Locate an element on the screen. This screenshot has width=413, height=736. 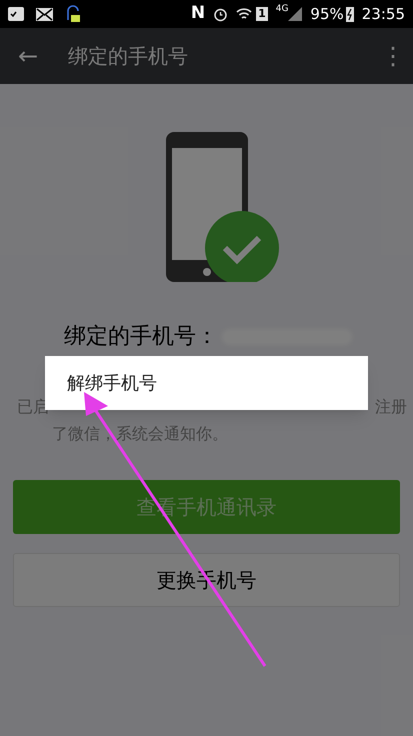
window-title: 绑定的手机号 is located at coordinates (128, 56).